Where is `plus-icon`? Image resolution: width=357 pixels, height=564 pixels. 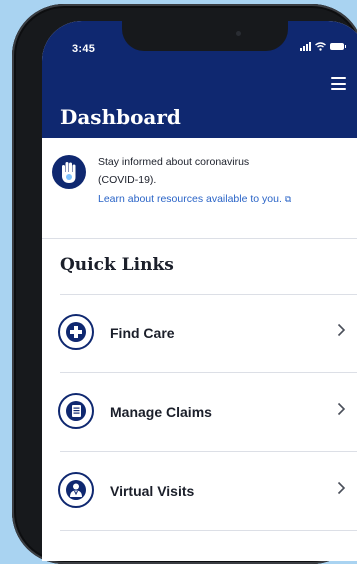
plus-icon is located at coordinates (76, 332).